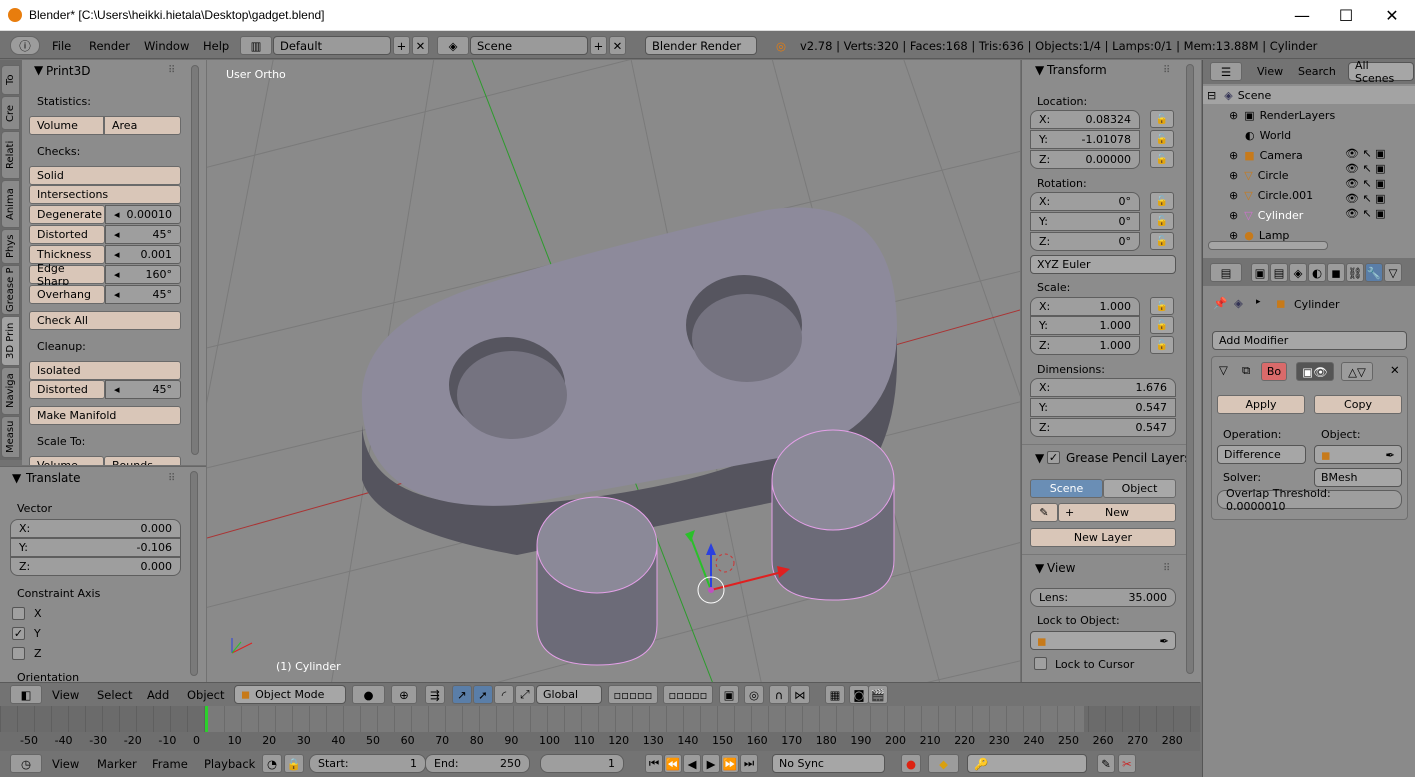  What do you see at coordinates (1103, 640) in the screenshot?
I see `lock-to-object-field: ◼ ✒` at bounding box center [1103, 640].